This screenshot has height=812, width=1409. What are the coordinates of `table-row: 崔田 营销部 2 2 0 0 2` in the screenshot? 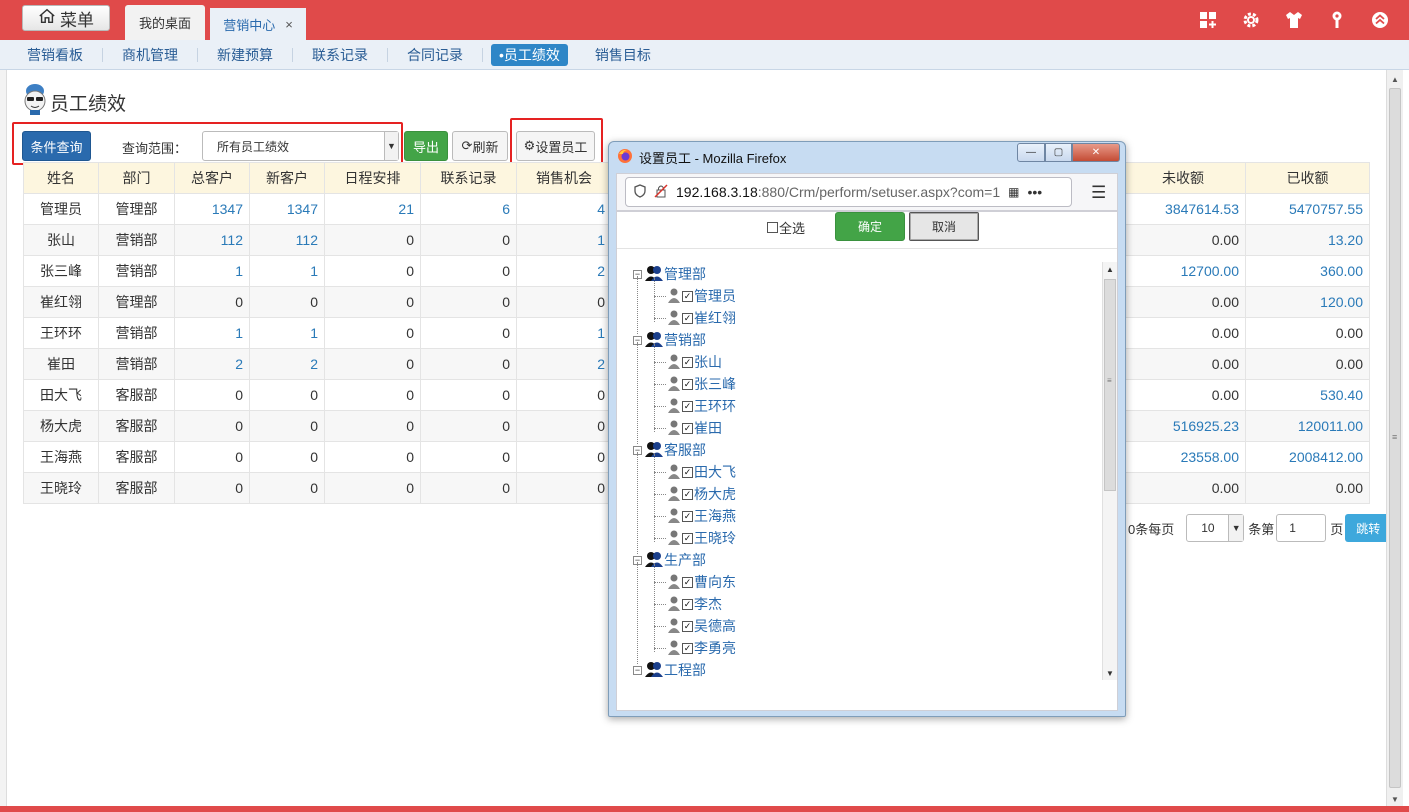 It's located at (317, 364).